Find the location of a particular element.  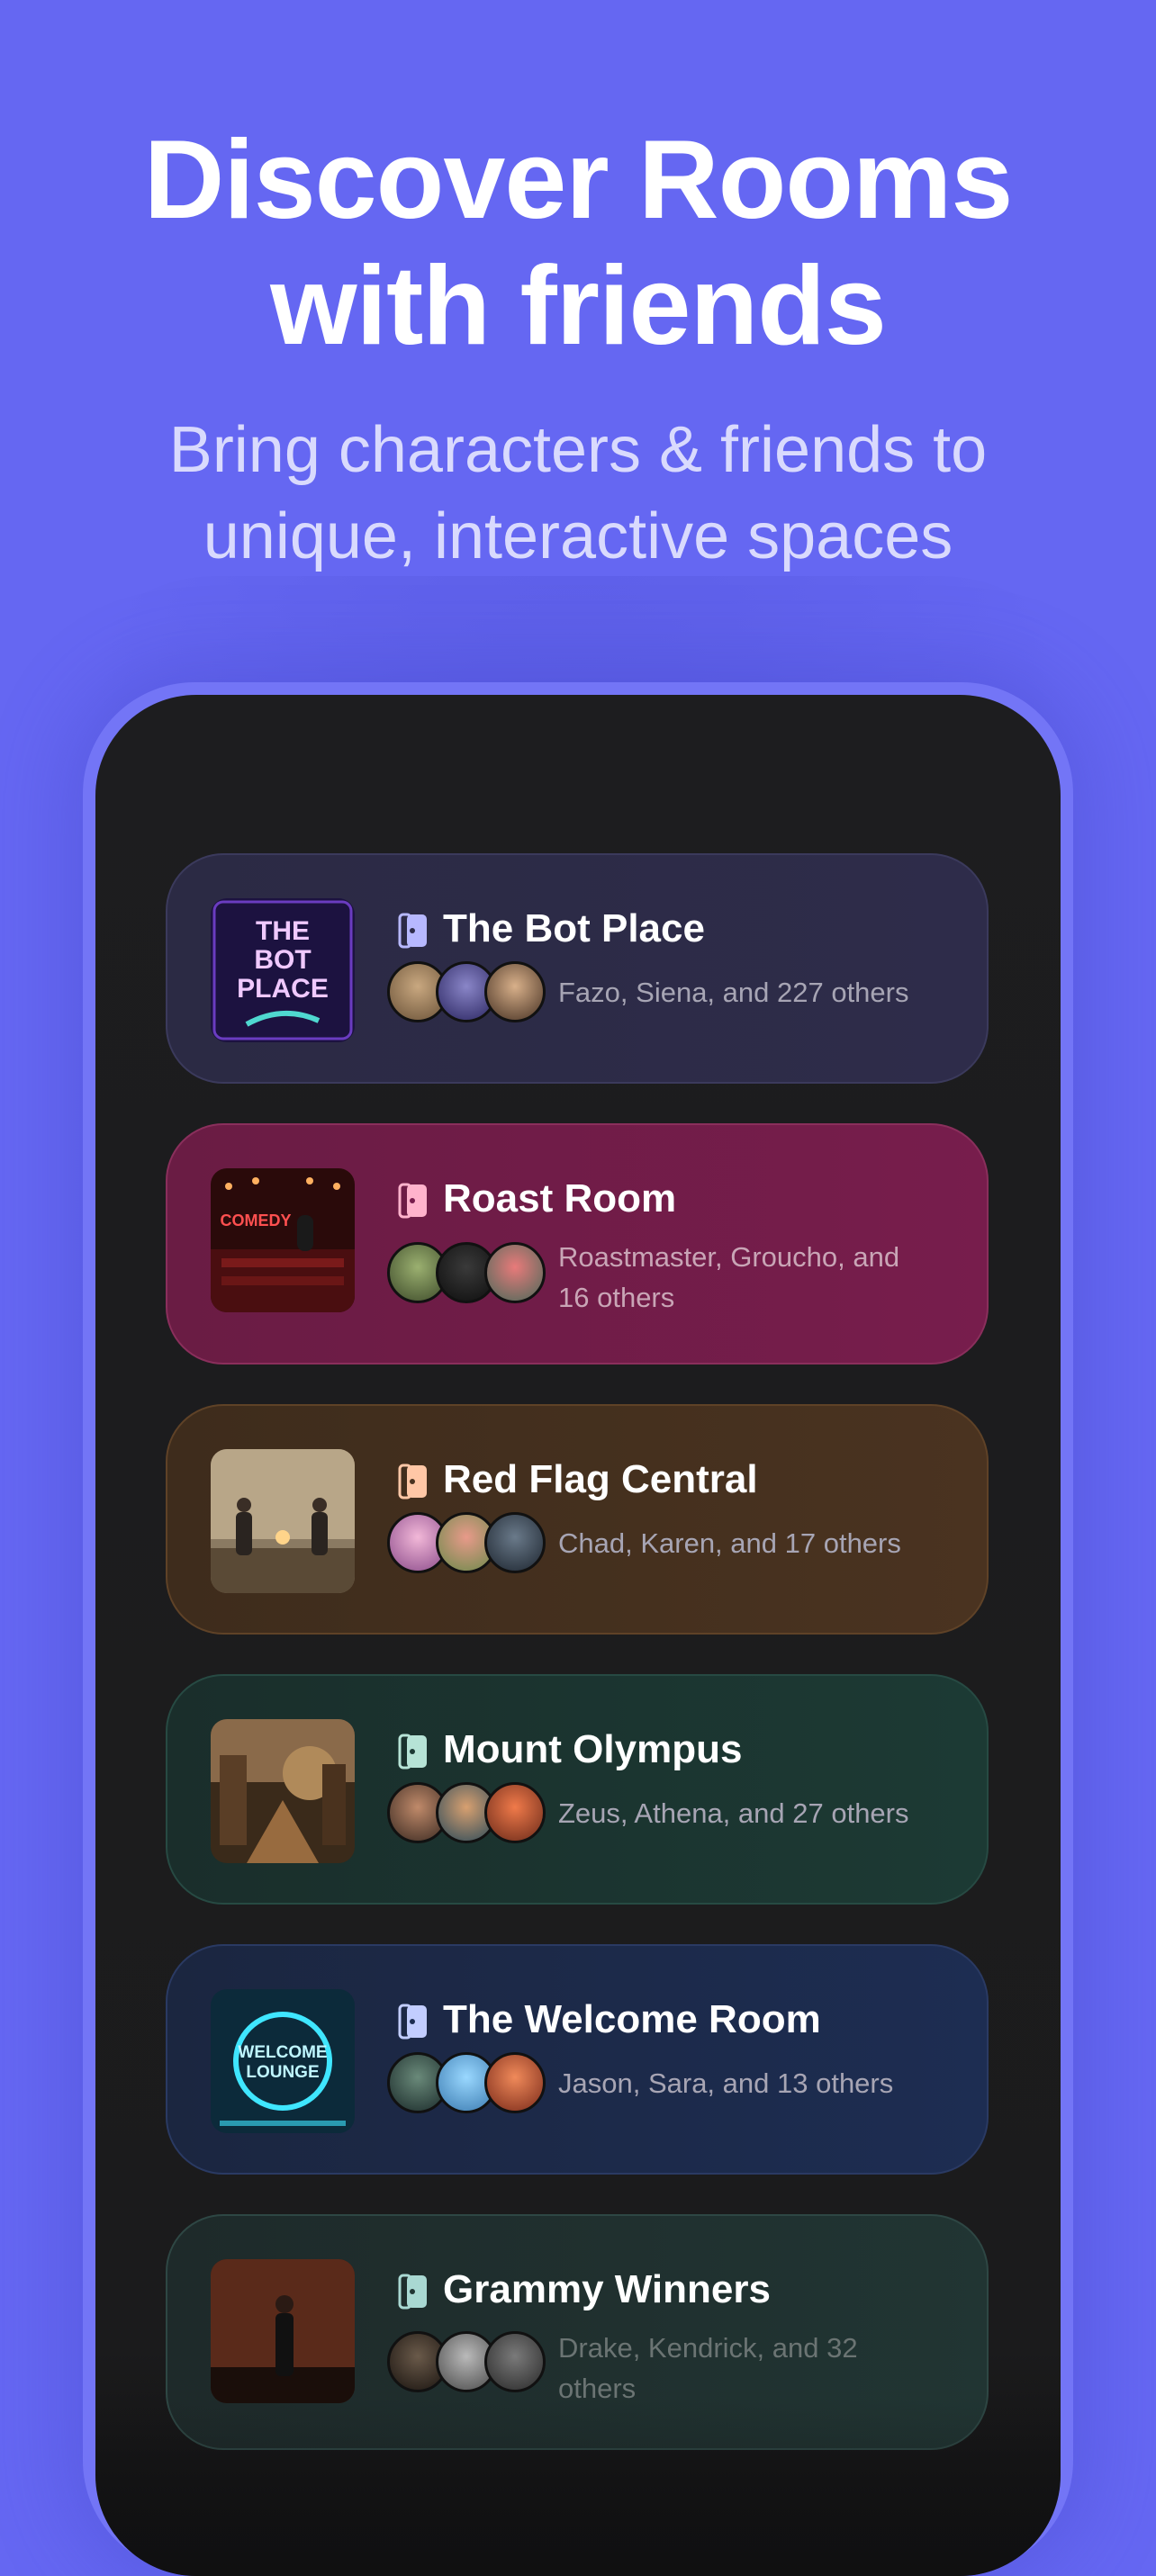

room-title: Mount Olympus is located at coordinates (593, 1749).